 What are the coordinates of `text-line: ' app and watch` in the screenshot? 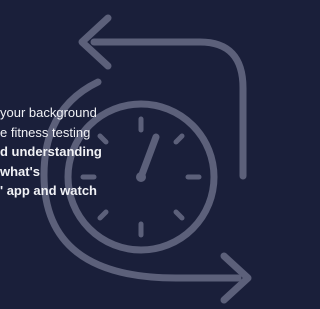 It's located at (48, 190).